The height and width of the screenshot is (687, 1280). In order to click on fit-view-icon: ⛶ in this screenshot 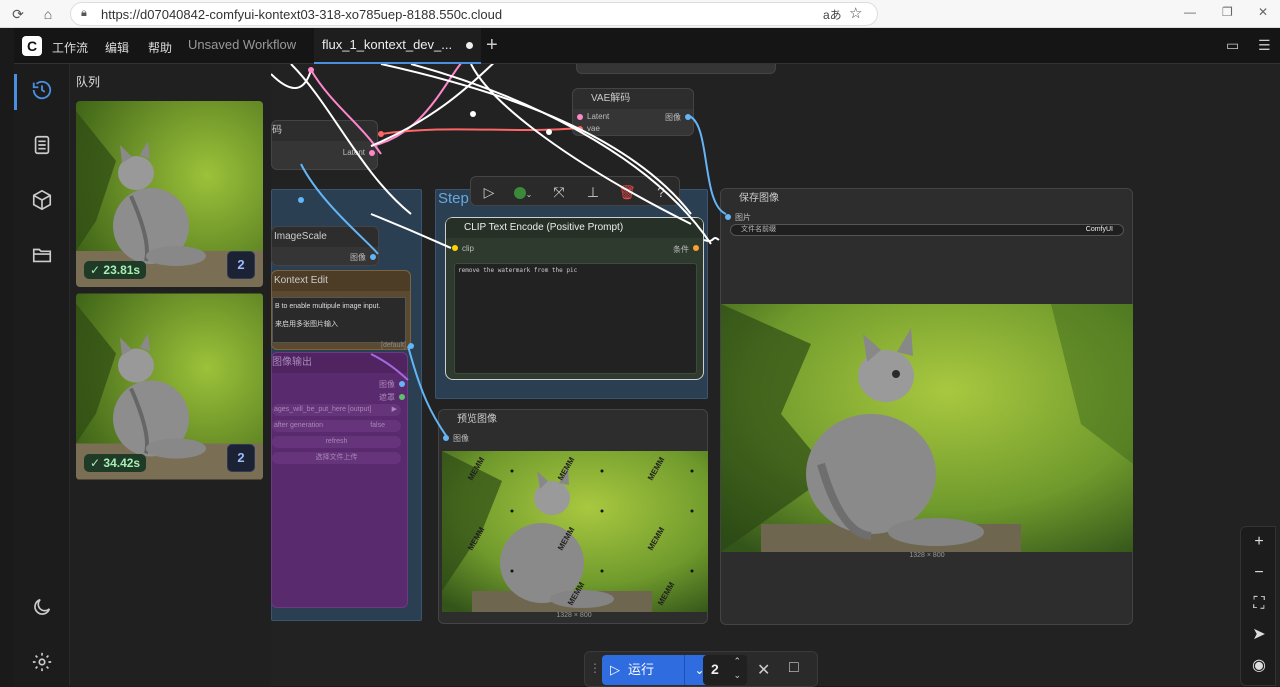, I will do `click(1259, 604)`.